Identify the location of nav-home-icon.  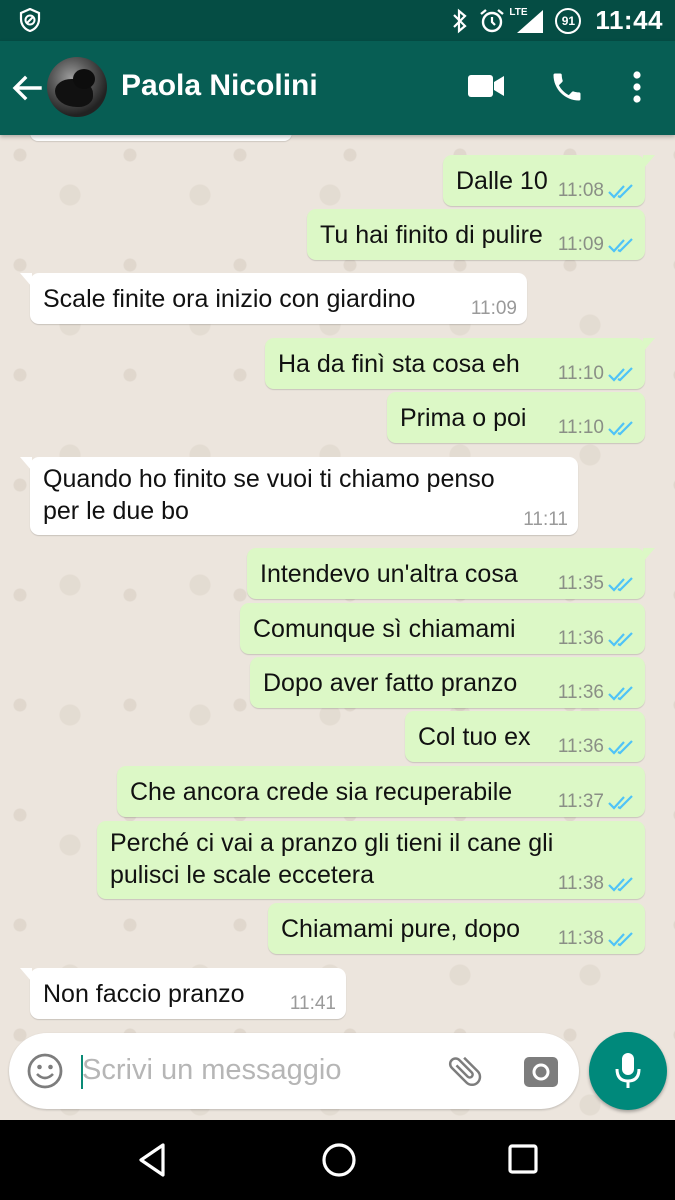
(339, 1160).